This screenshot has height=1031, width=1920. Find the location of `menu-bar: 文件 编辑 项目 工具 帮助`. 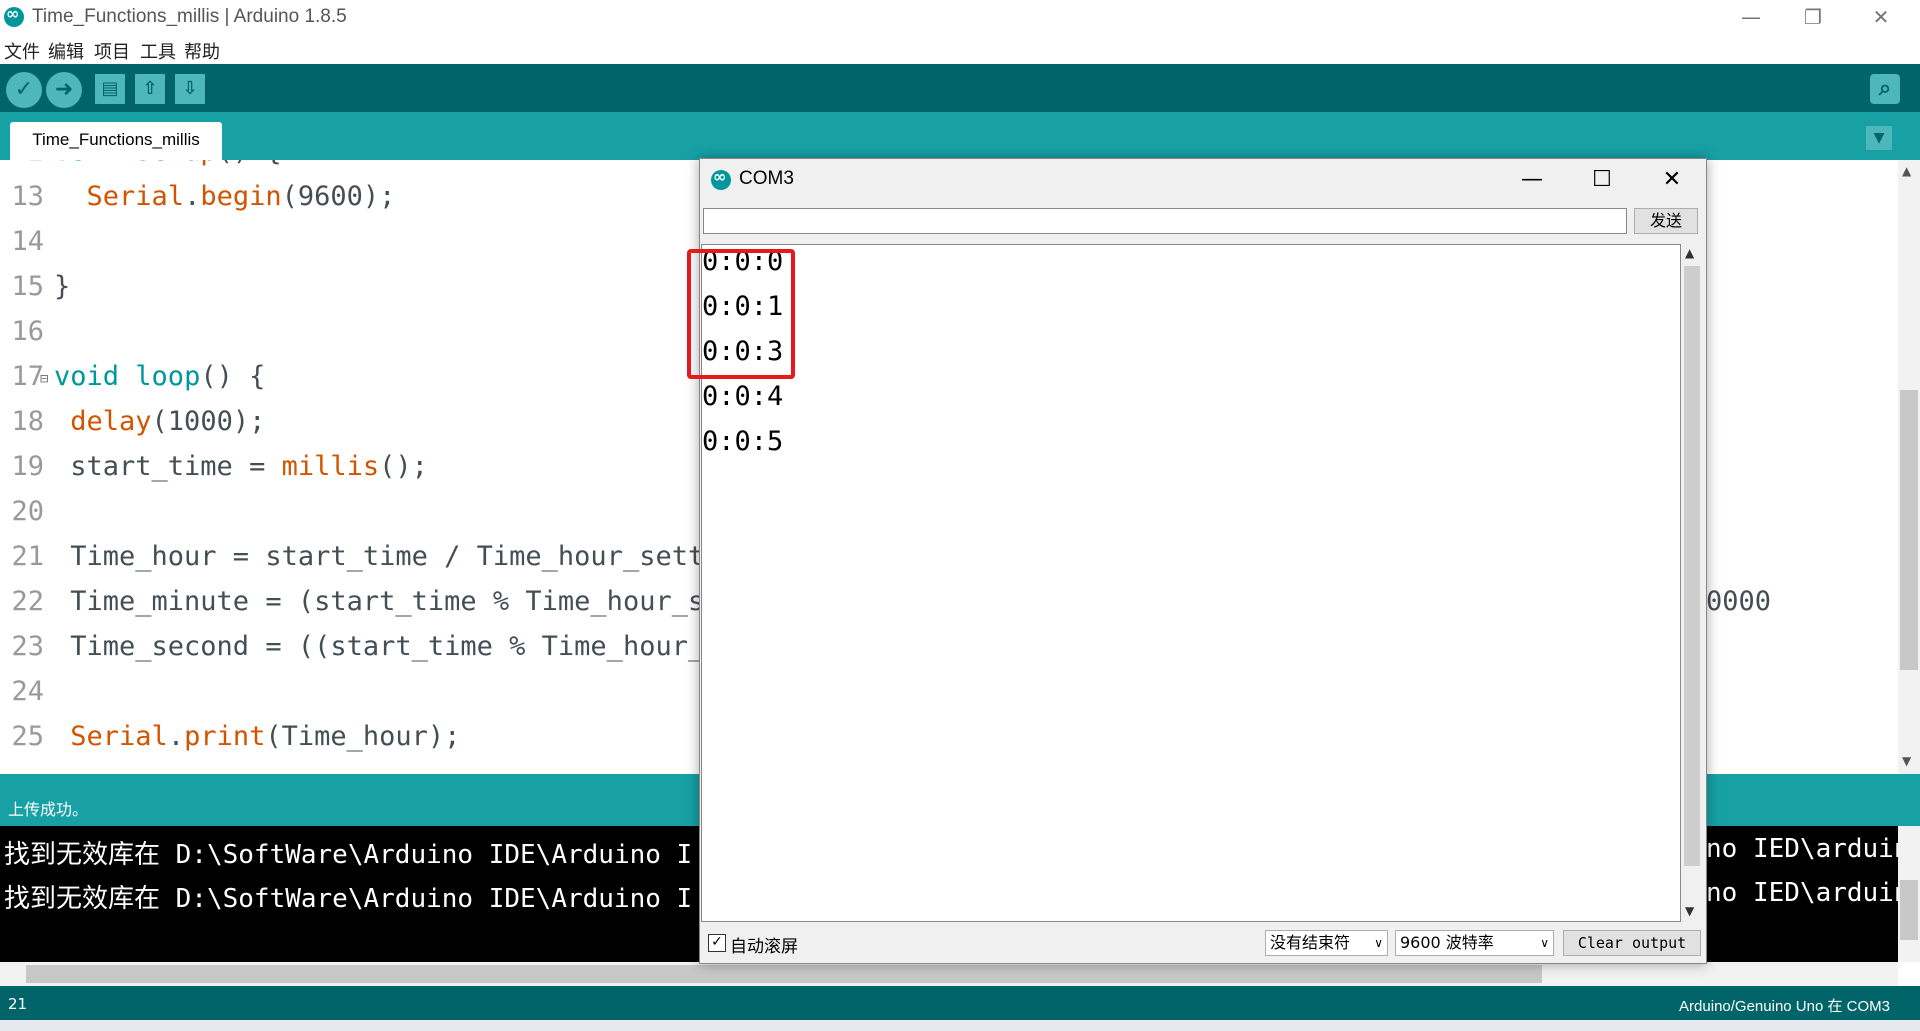

menu-bar: 文件 编辑 项目 工具 帮助 is located at coordinates (960, 49).